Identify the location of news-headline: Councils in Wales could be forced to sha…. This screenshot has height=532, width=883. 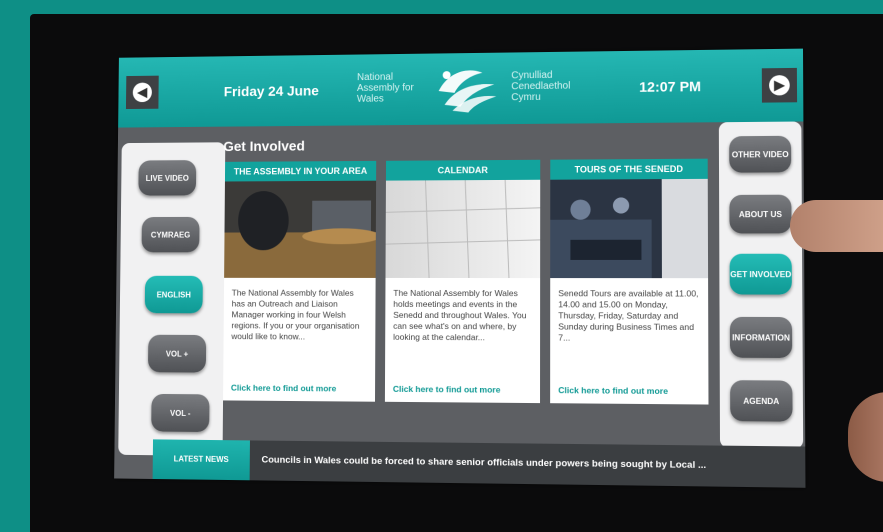
(483, 463).